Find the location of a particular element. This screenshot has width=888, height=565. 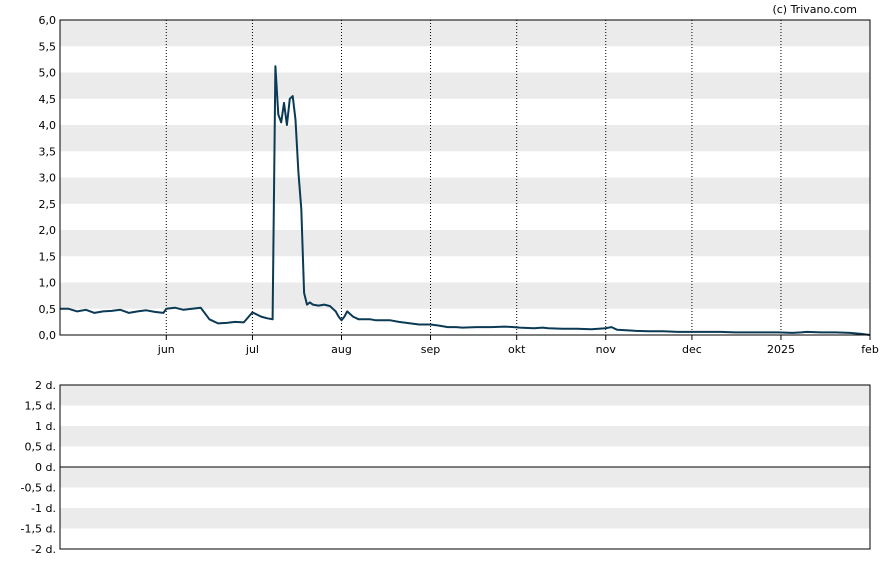

y-tick-label: 1,0 is located at coordinates (48, 283).